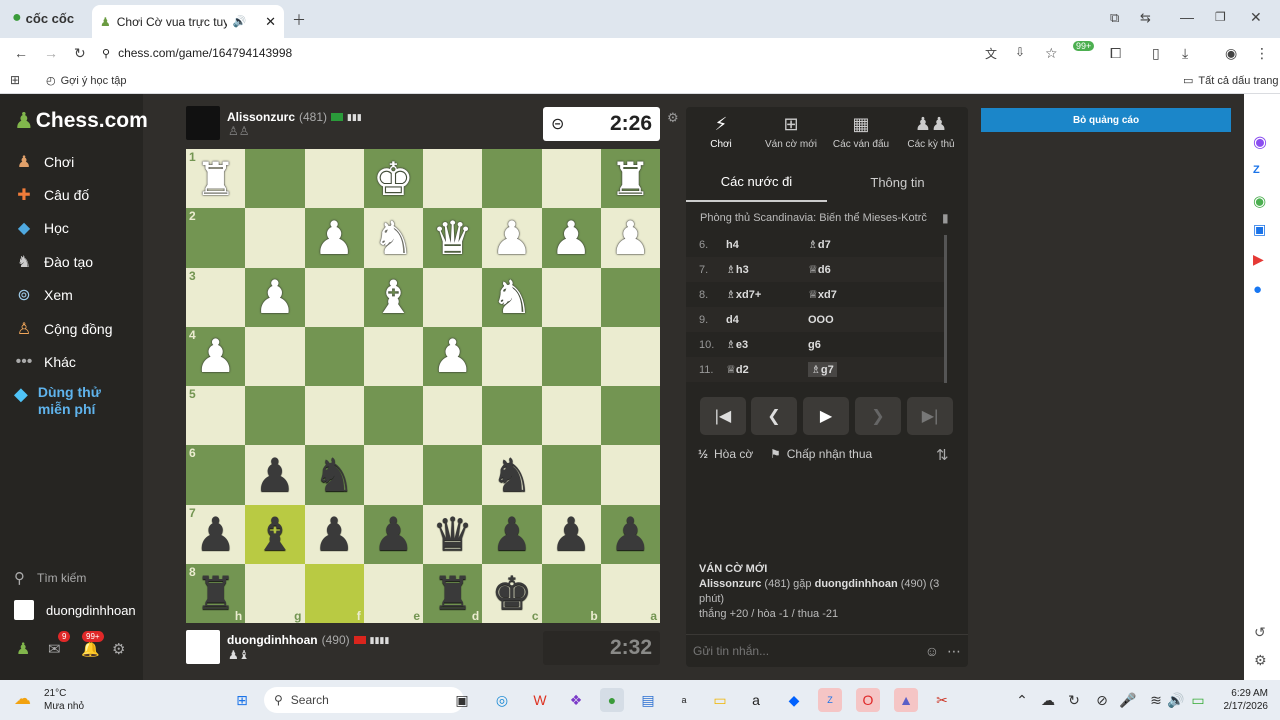  I want to click on onedrive-icon: ☁, so click(1048, 700).